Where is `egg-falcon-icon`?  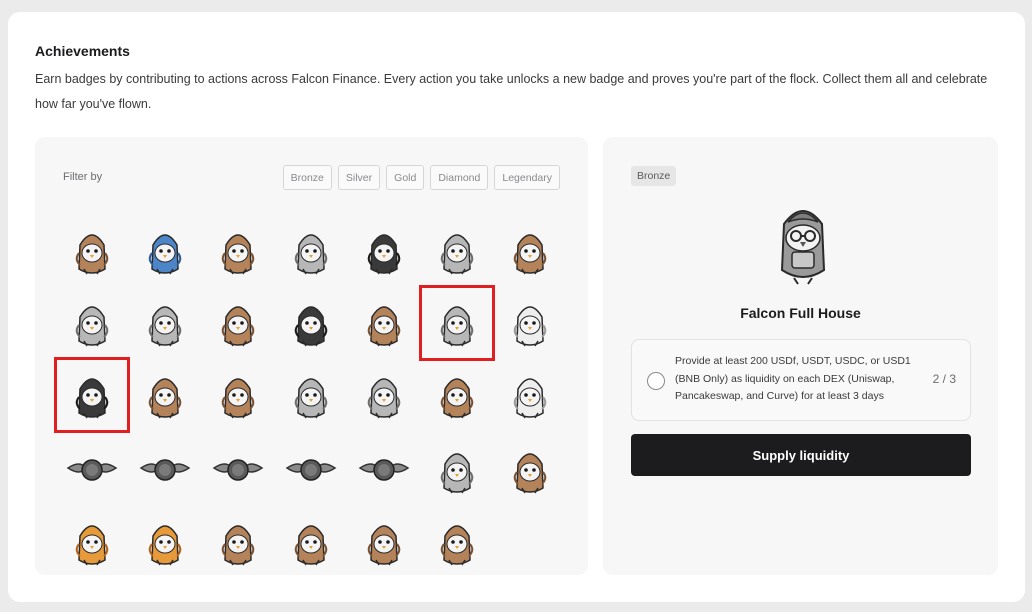
egg-falcon-icon is located at coordinates (92, 254).